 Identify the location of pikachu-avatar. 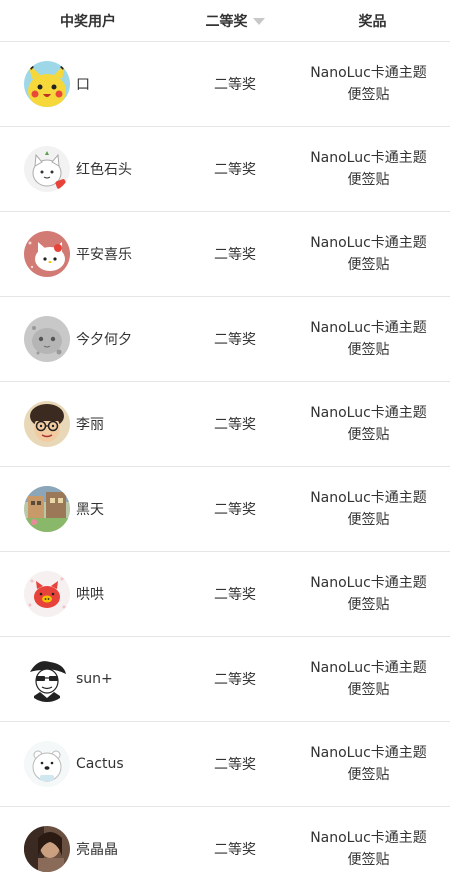
(47, 84).